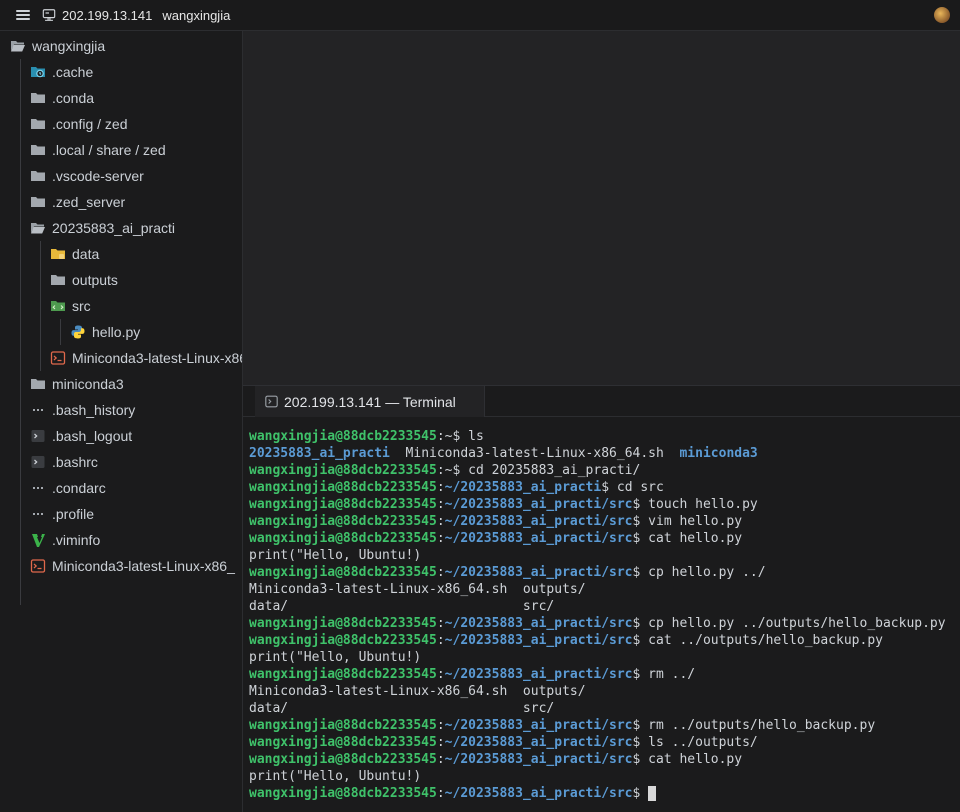 Image resolution: width=960 pixels, height=812 pixels. I want to click on tree-item: outputs, so click(121, 280).